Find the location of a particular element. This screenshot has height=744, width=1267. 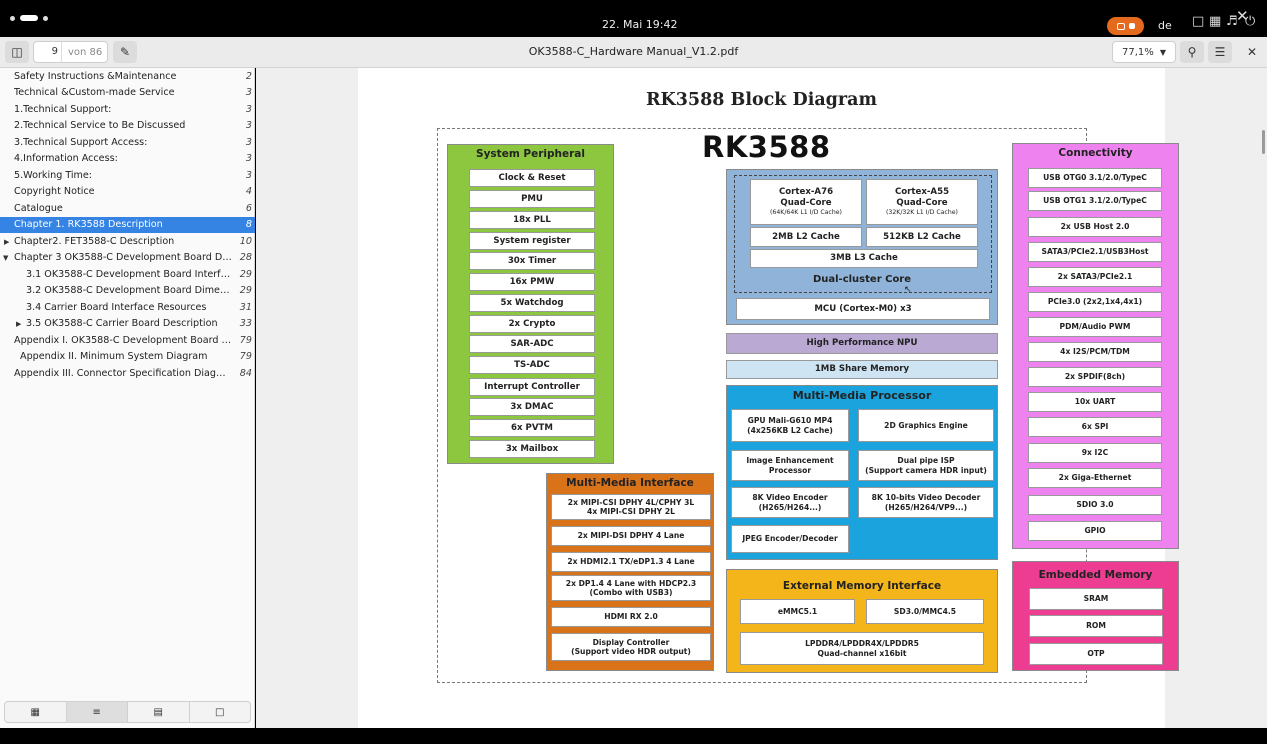

zoom-value: 77,1% is located at coordinates (1138, 52).